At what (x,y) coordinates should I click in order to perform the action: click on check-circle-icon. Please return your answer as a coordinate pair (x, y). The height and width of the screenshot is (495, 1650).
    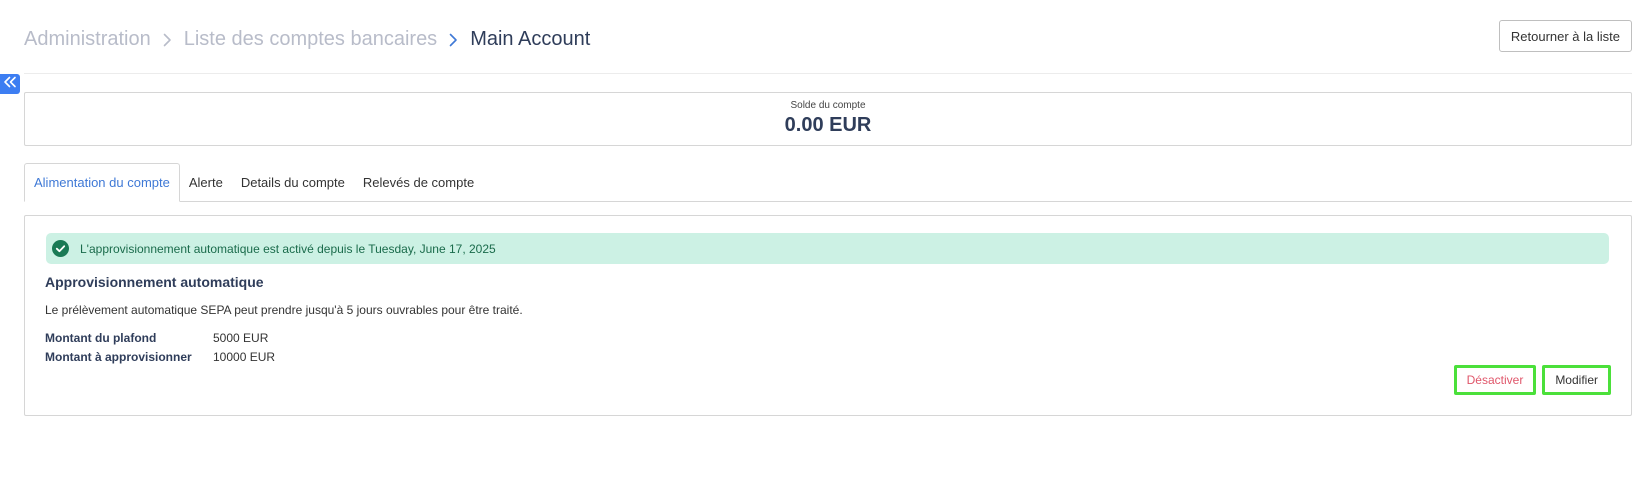
    Looking at the image, I should click on (60, 248).